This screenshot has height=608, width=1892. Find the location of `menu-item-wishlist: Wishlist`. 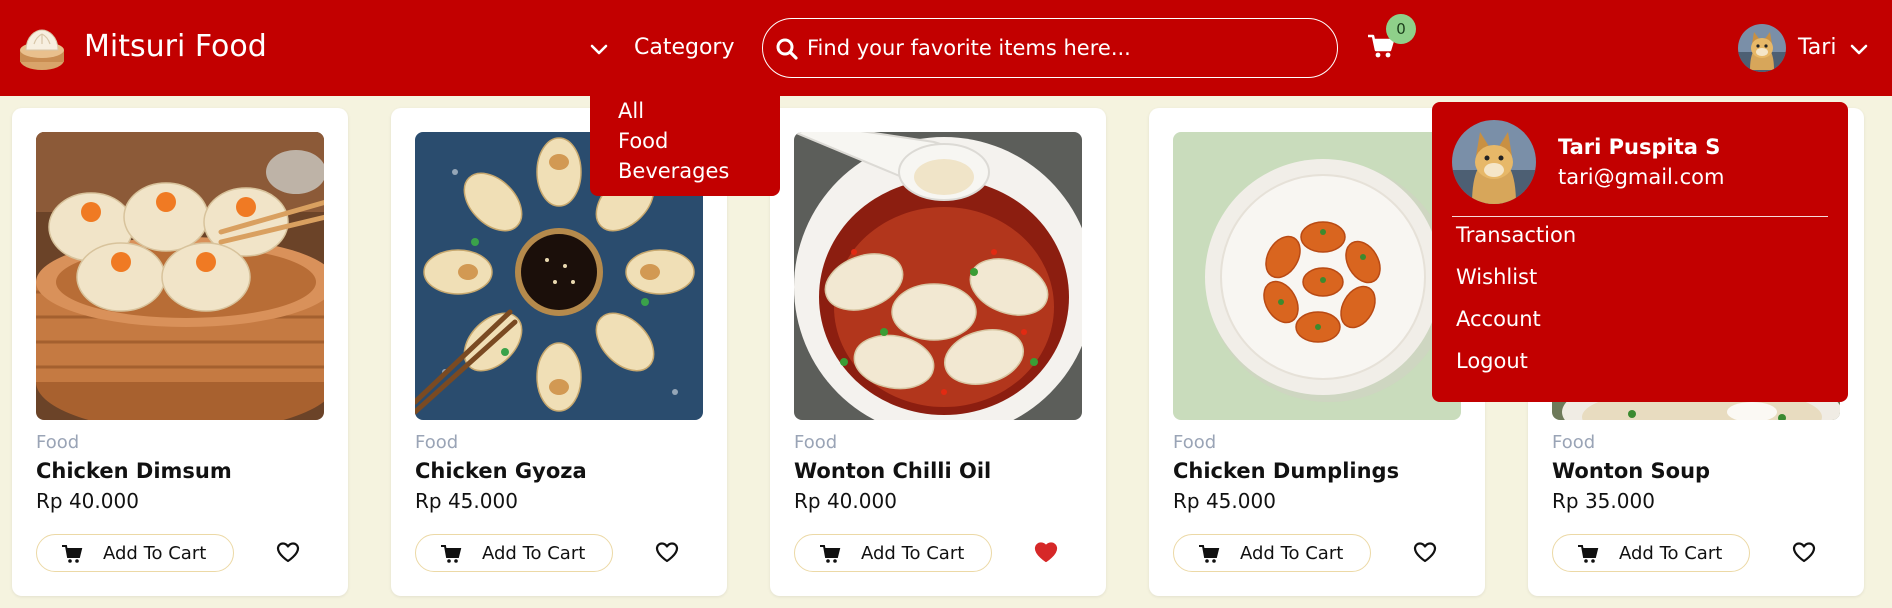

menu-item-wishlist: Wishlist is located at coordinates (1496, 277).